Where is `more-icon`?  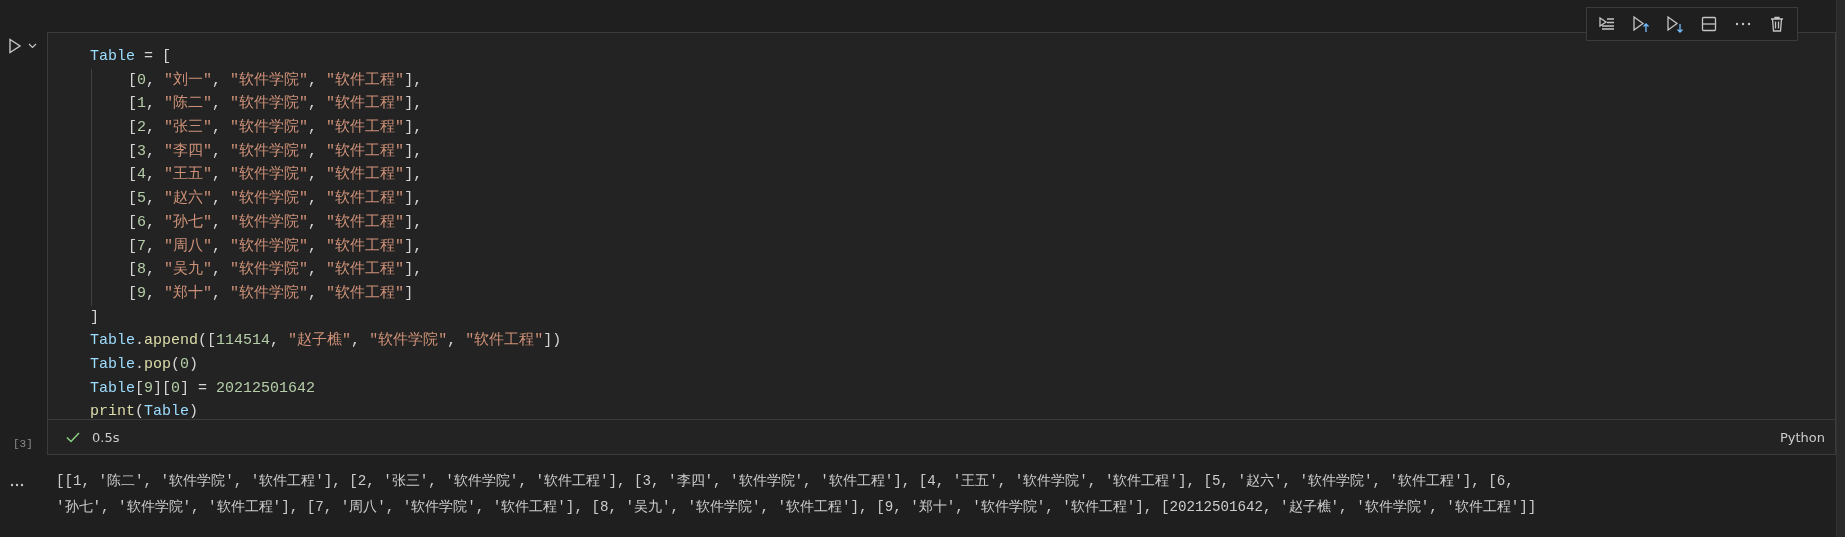 more-icon is located at coordinates (17, 485).